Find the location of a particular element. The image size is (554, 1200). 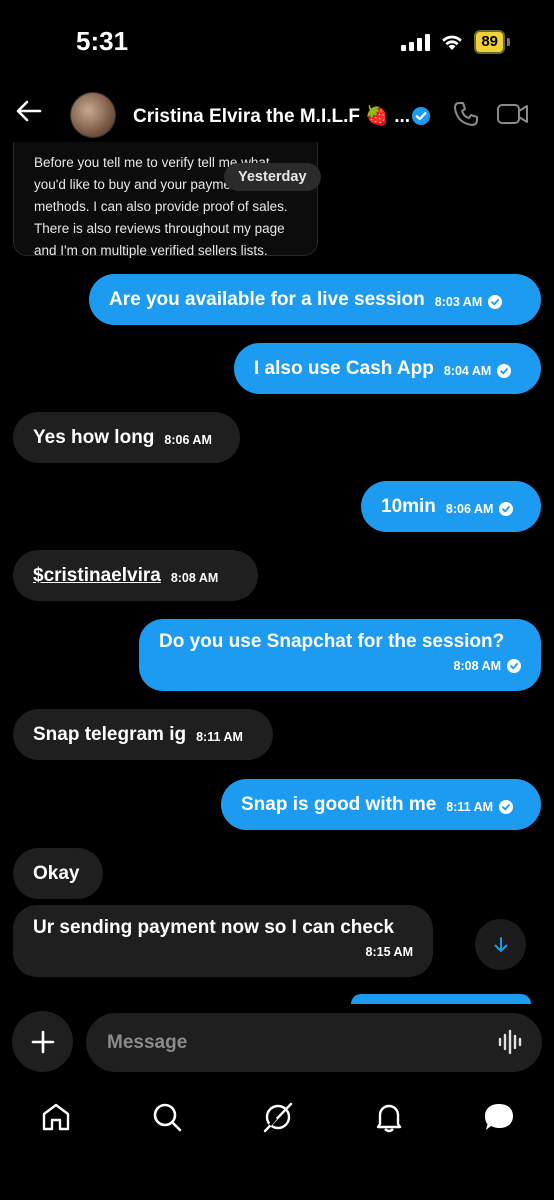

avatar is located at coordinates (93, 115).